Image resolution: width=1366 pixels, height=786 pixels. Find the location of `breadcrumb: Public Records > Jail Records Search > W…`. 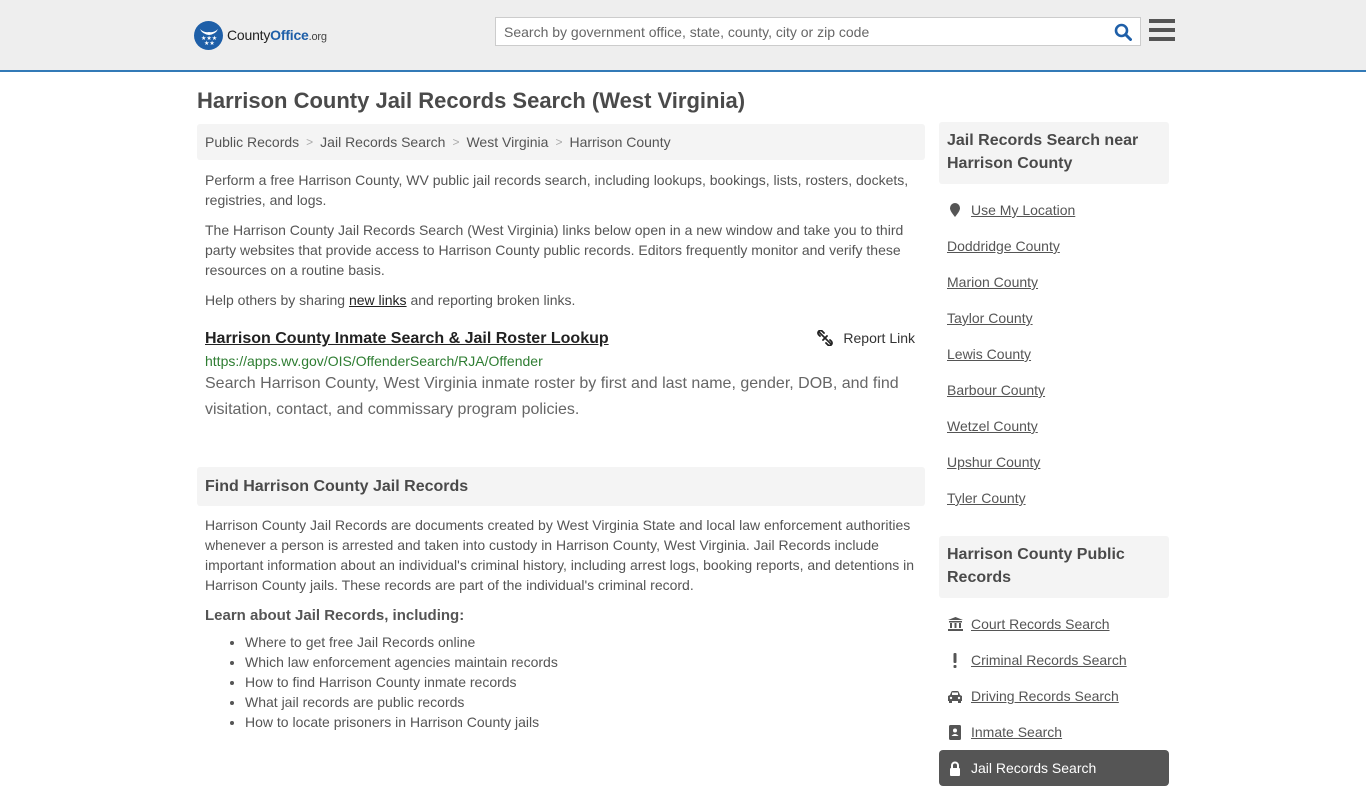

breadcrumb: Public Records > Jail Records Search > W… is located at coordinates (561, 142).